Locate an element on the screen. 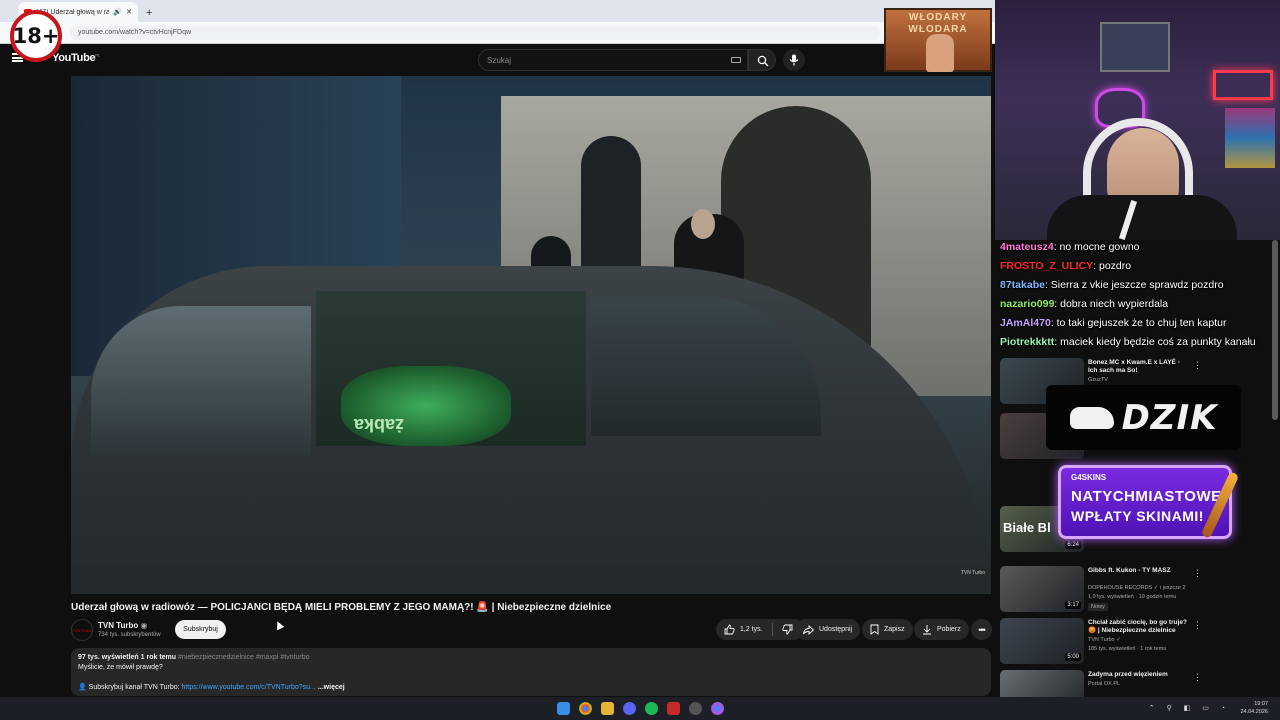 The width and height of the screenshot is (1280, 720). keyboard-icon is located at coordinates (736, 60).